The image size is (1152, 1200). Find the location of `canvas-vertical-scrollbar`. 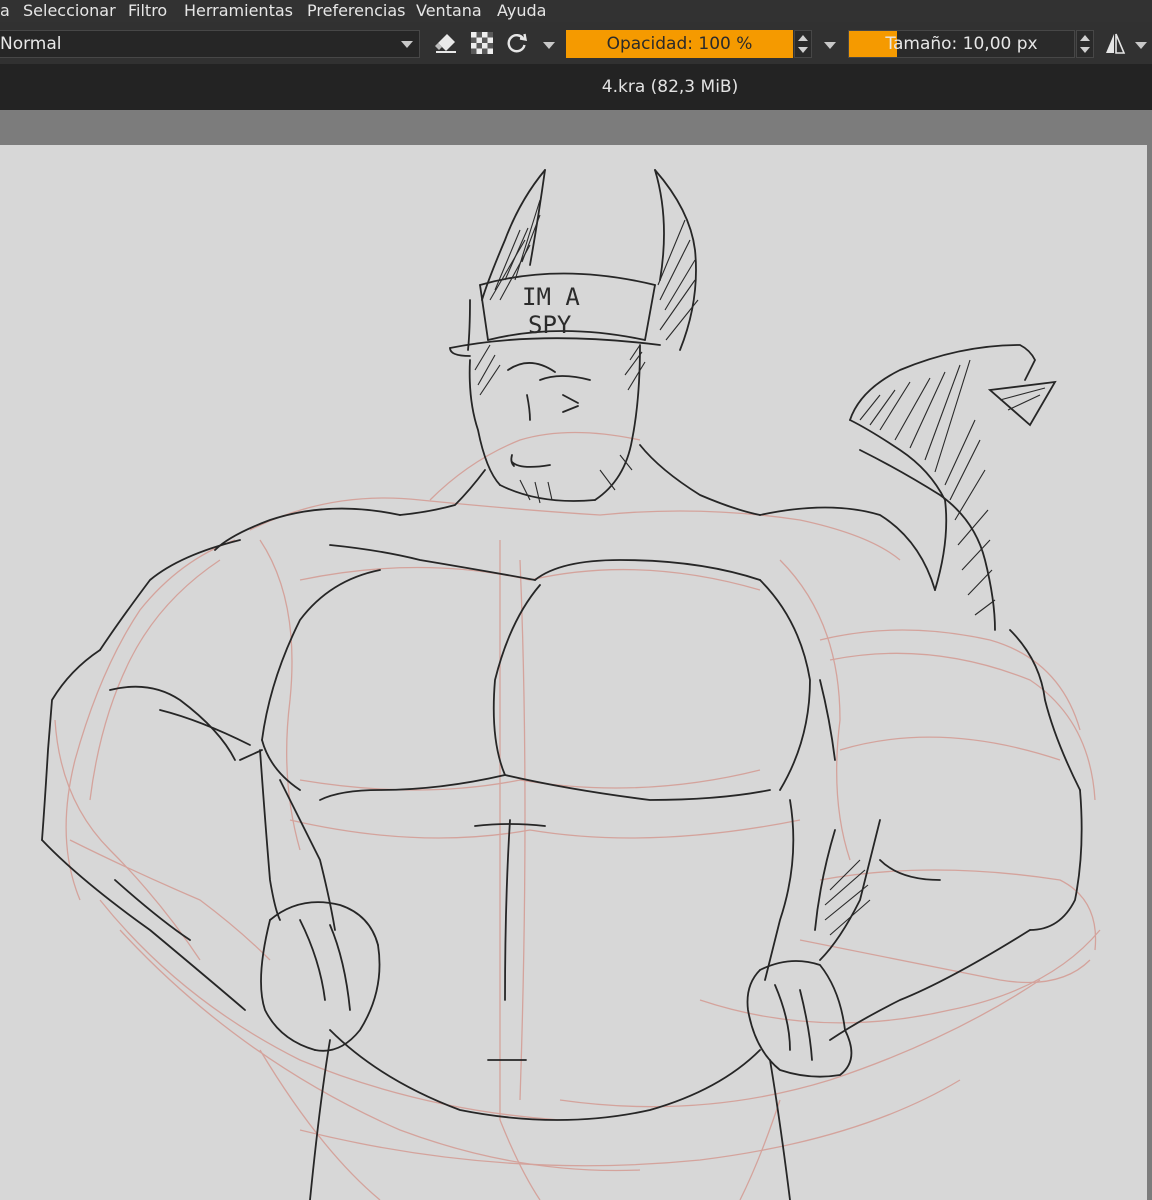

canvas-vertical-scrollbar is located at coordinates (1149, 672).